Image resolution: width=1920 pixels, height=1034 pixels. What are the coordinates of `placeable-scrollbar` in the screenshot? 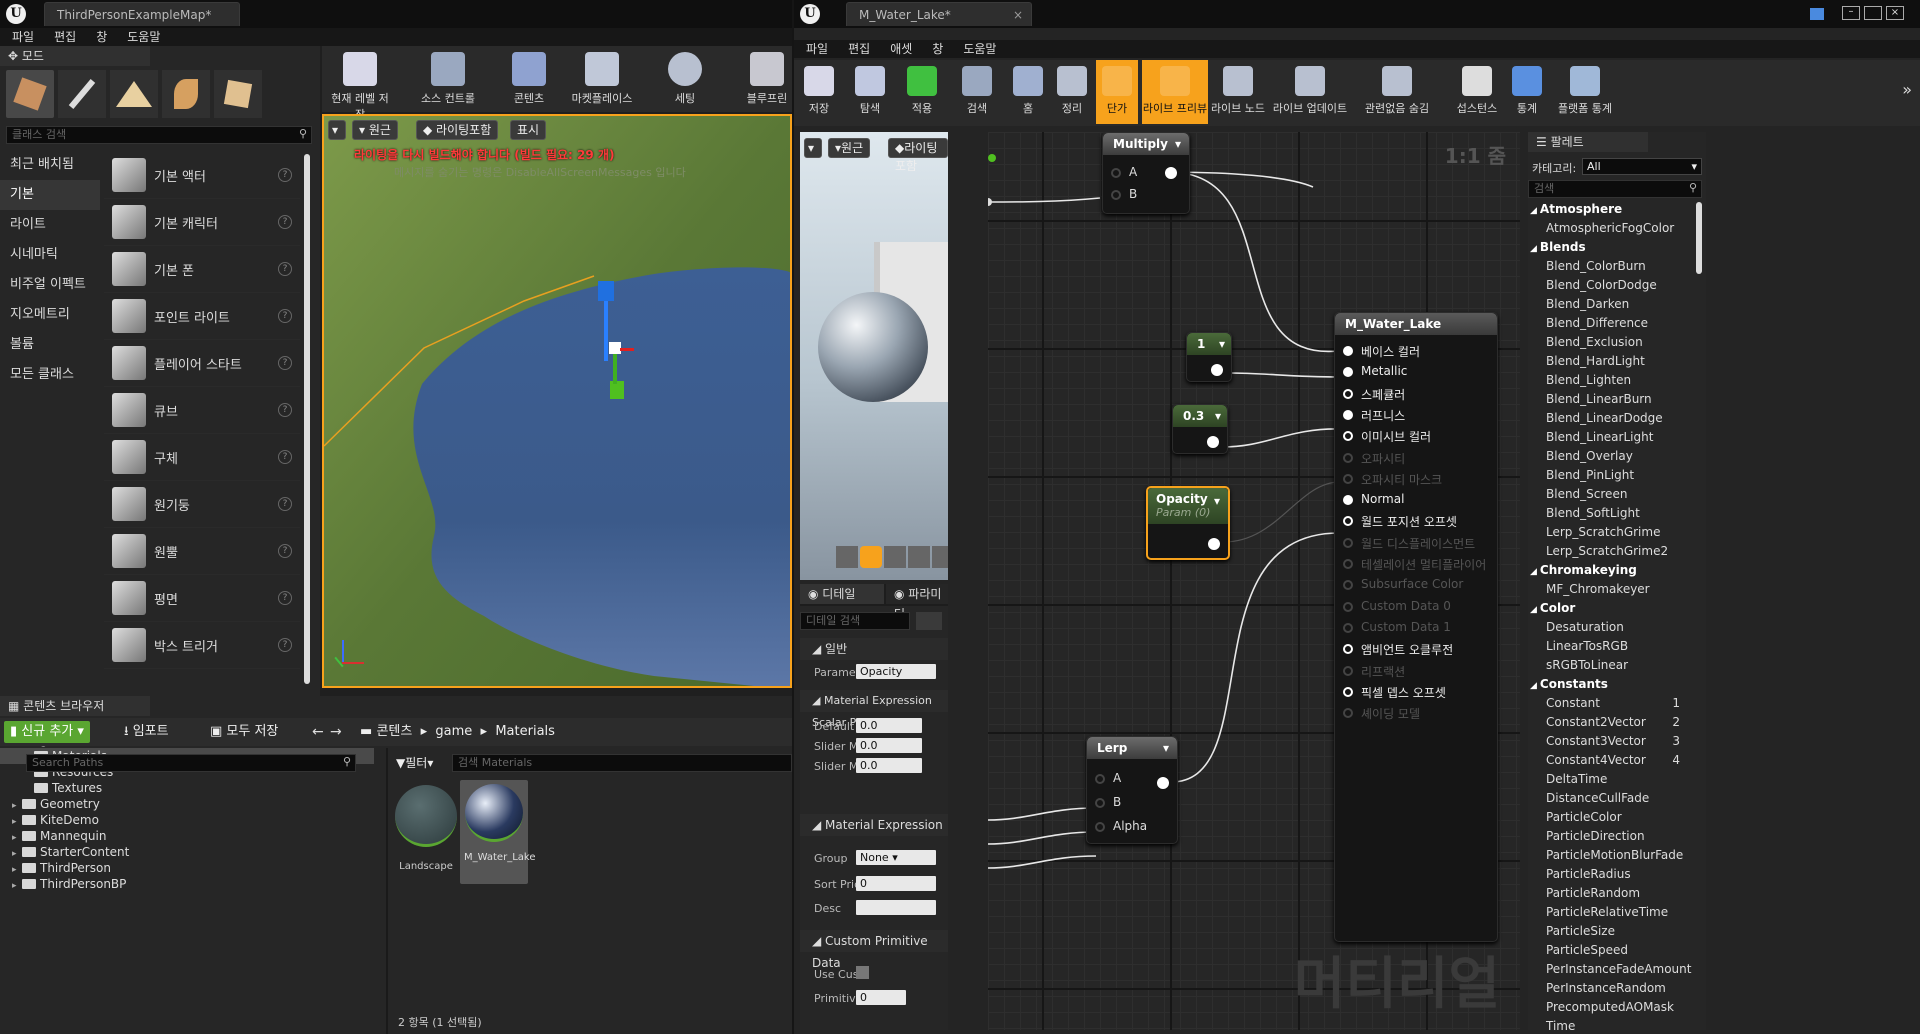 It's located at (307, 419).